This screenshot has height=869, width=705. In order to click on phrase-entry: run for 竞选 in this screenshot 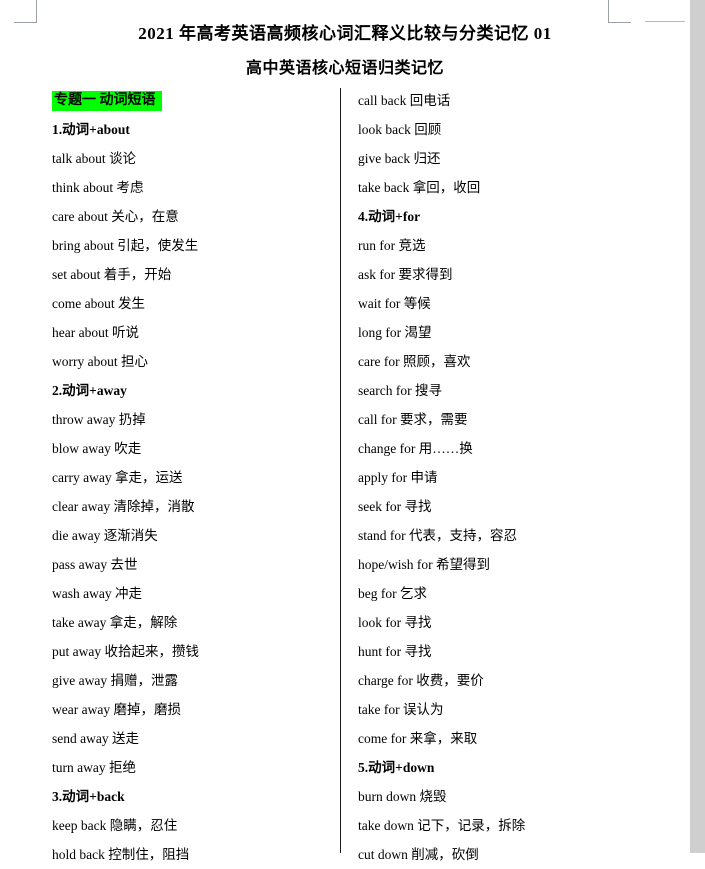, I will do `click(392, 245)`.